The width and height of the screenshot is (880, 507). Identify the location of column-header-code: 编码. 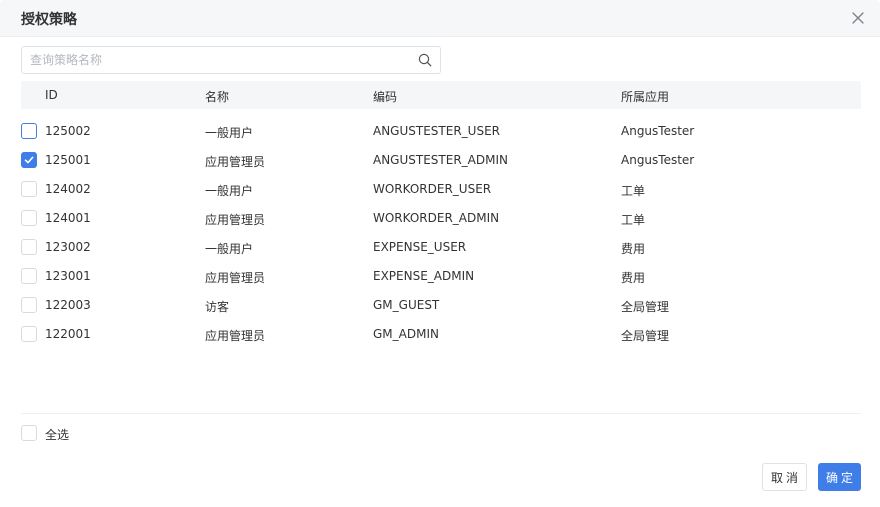
(385, 97).